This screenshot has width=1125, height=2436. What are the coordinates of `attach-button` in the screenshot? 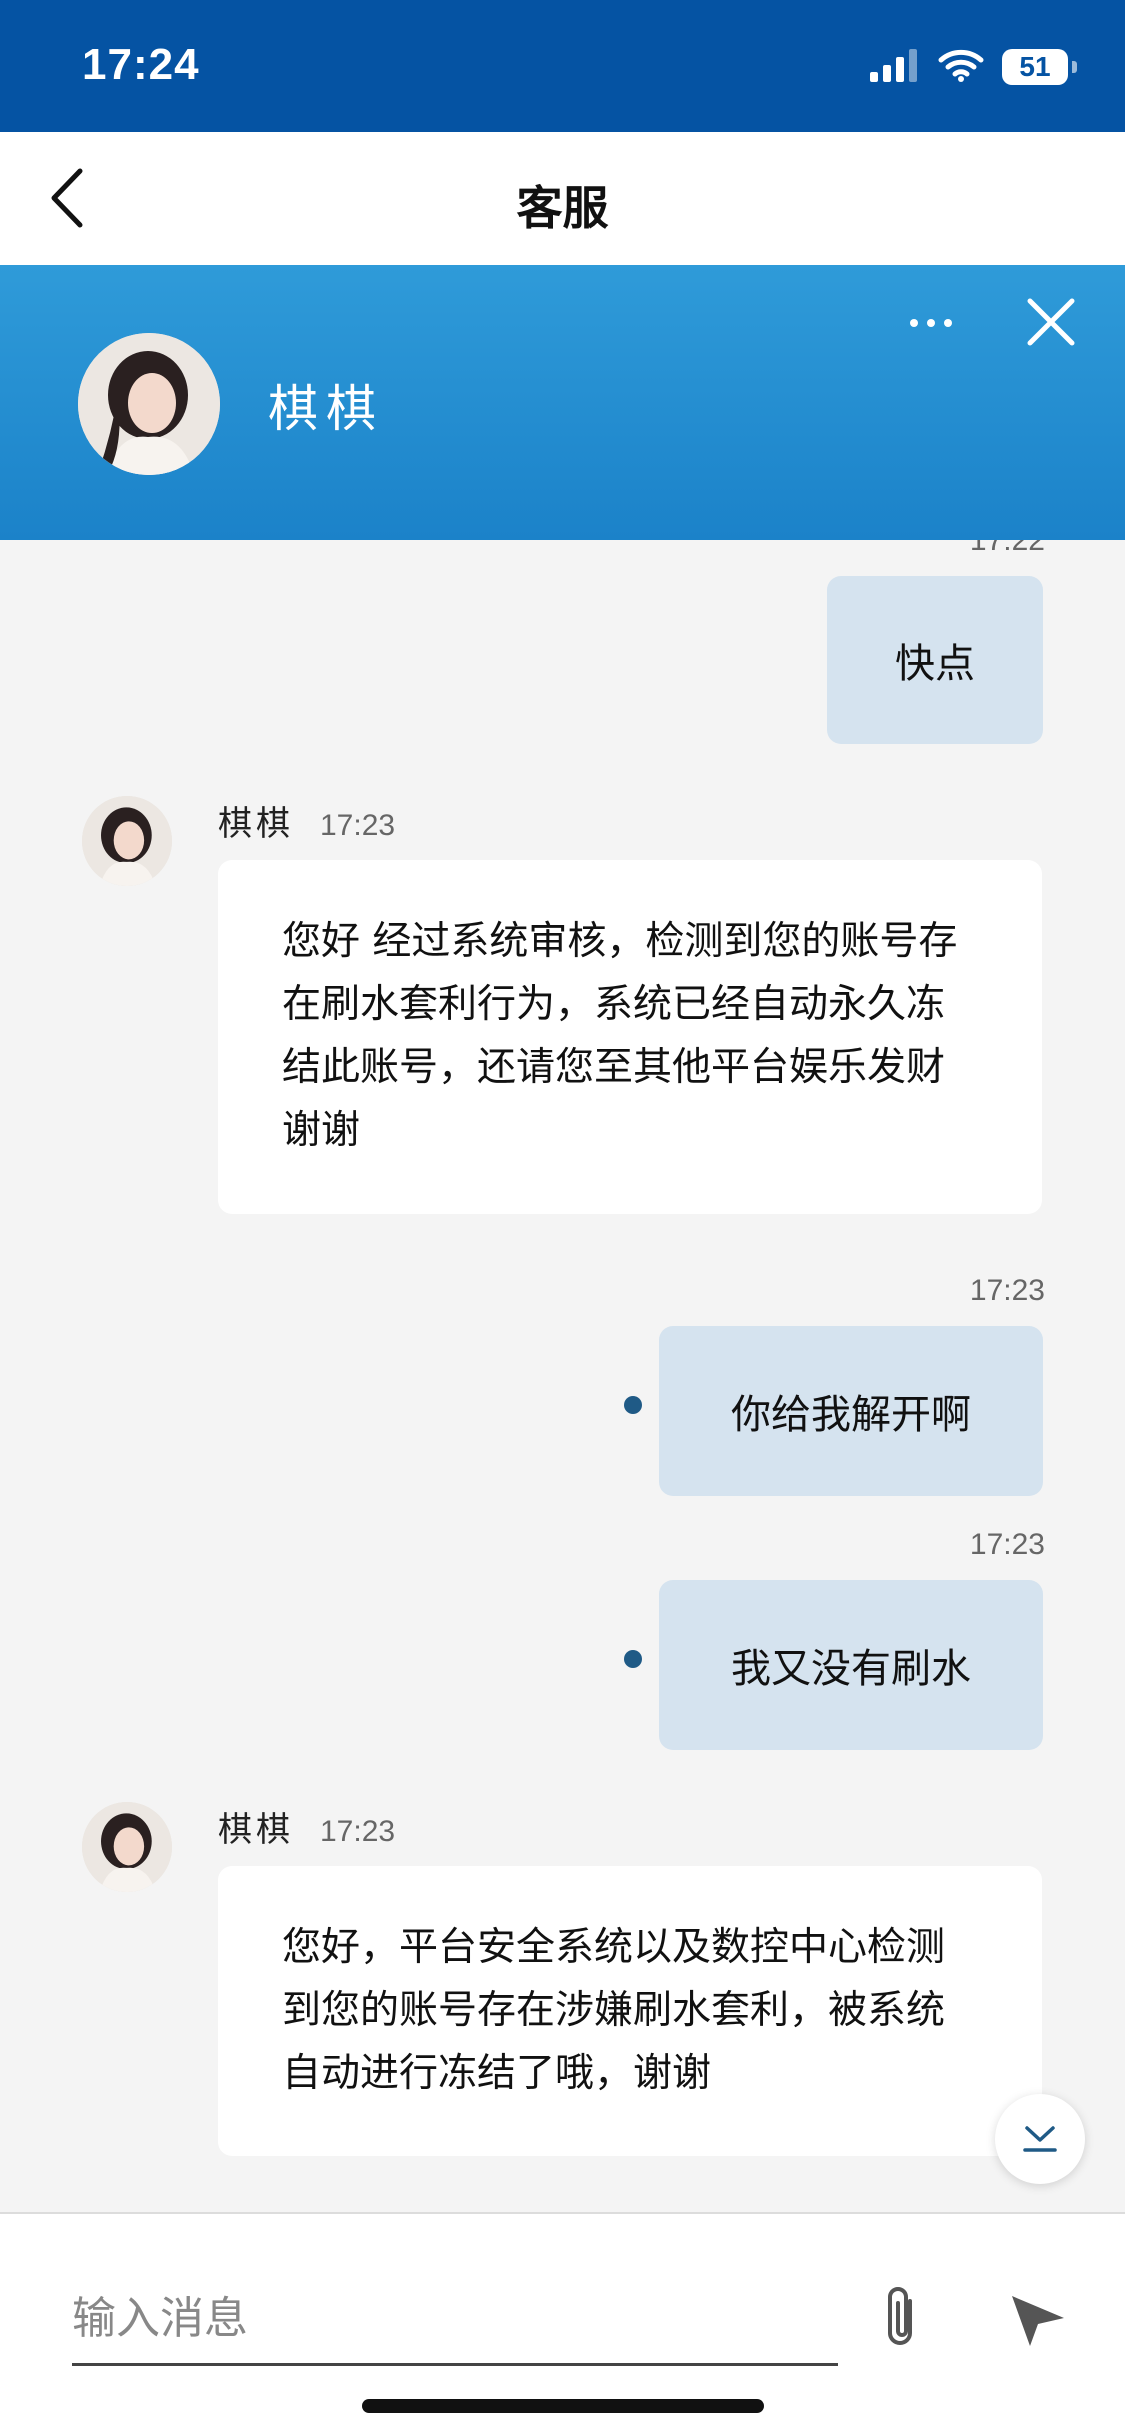 It's located at (902, 2318).